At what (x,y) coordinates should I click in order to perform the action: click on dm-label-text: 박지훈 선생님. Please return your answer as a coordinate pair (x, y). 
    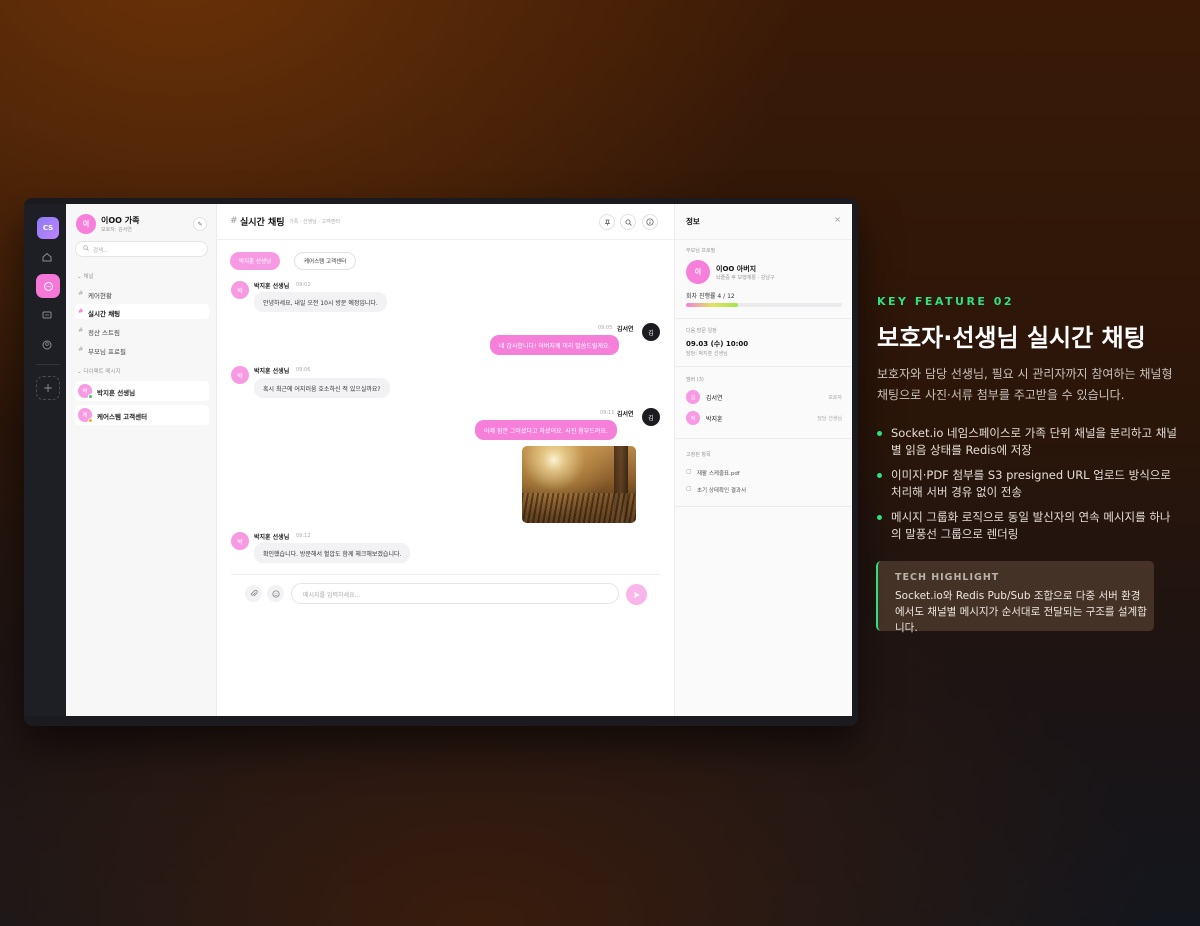
    Looking at the image, I should click on (116, 393).